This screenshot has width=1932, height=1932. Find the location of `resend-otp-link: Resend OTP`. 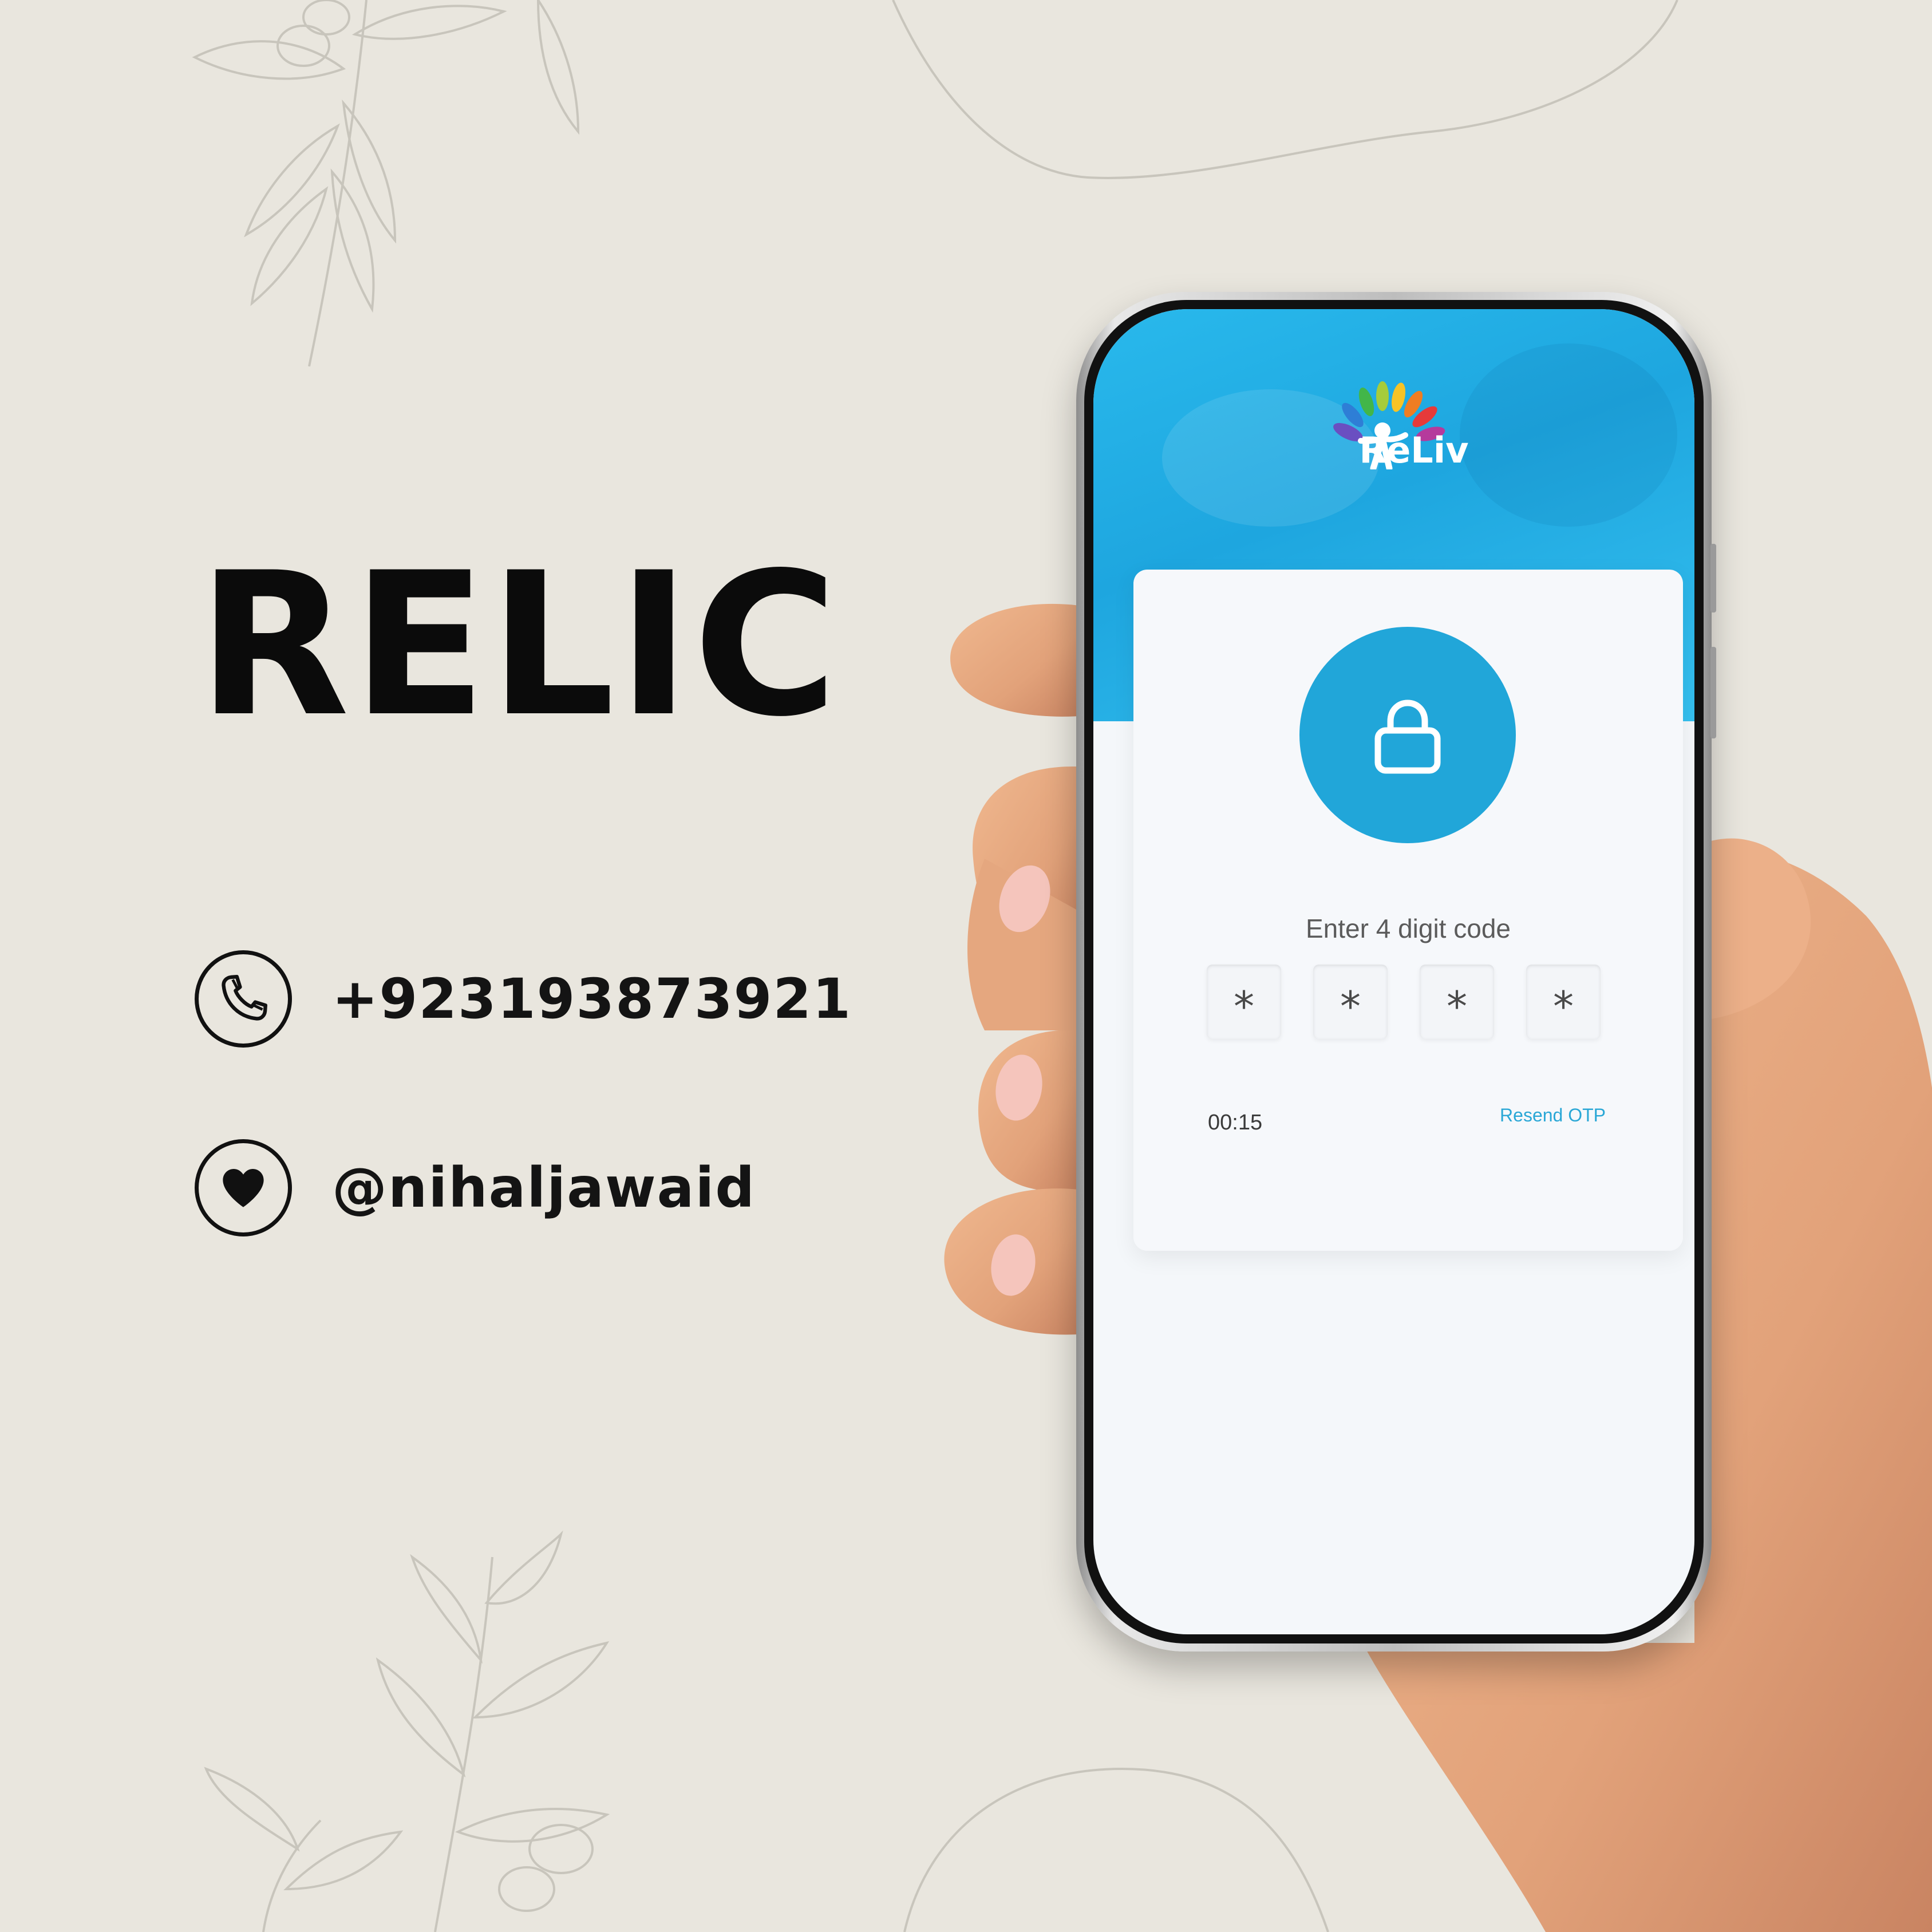

resend-otp-link: Resend OTP is located at coordinates (1553, 1115).